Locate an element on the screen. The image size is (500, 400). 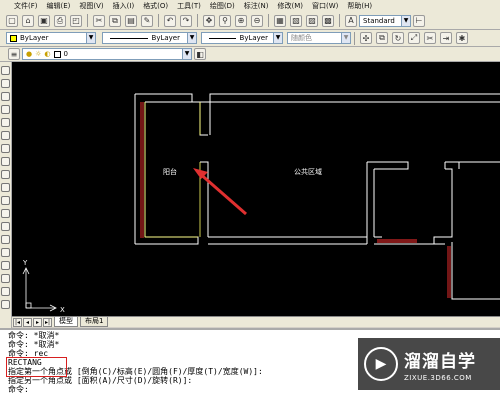
insert-block-icon is located at coordinates (5, 213).